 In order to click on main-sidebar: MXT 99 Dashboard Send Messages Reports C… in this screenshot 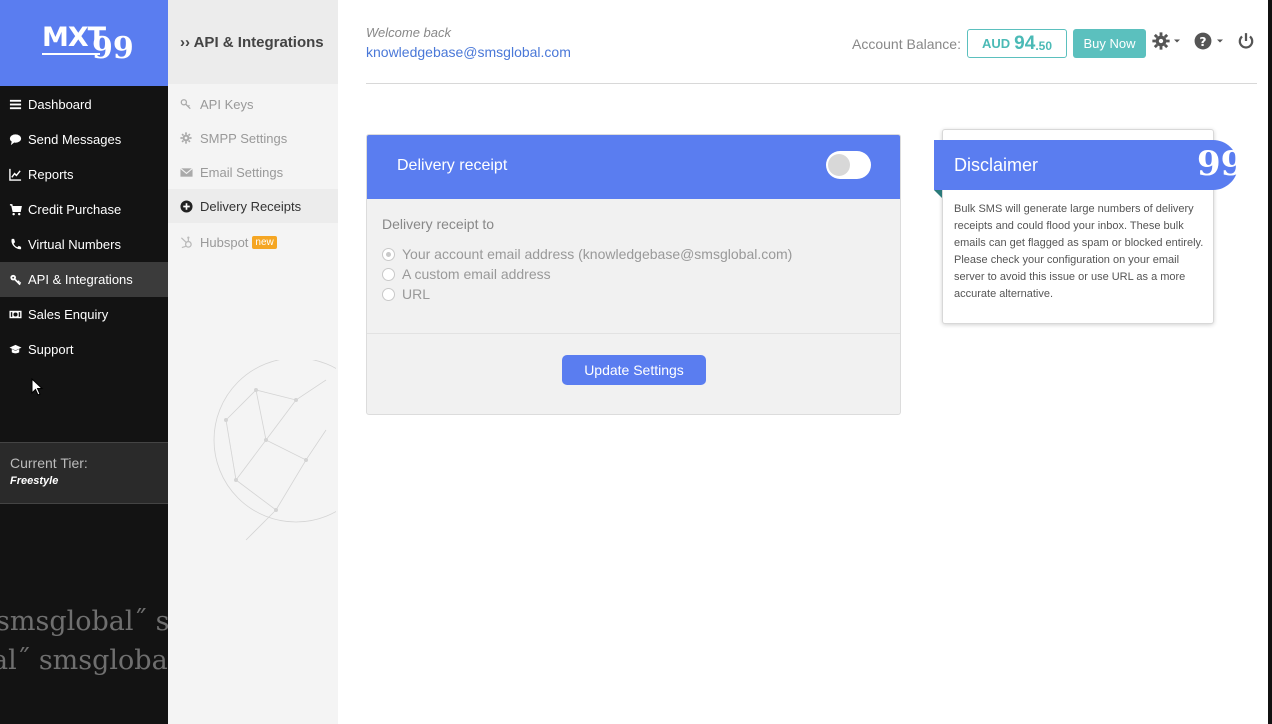, I will do `click(84, 362)`.